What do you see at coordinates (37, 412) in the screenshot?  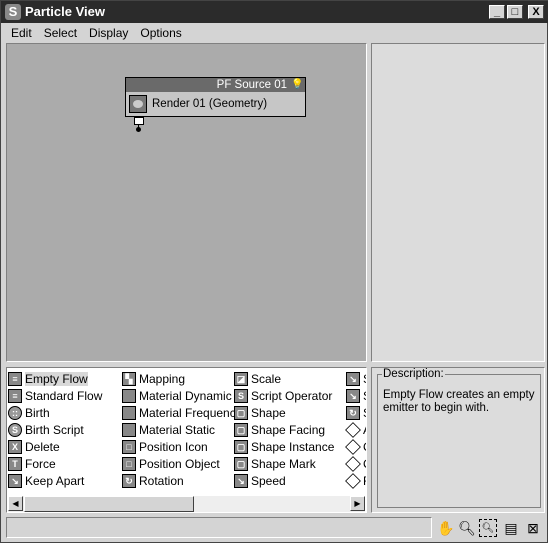 I see `depot-item-label: Birth` at bounding box center [37, 412].